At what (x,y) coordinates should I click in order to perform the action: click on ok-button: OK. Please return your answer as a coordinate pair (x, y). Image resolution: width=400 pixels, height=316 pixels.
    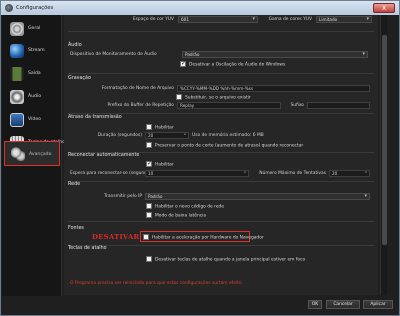
    Looking at the image, I should click on (315, 304).